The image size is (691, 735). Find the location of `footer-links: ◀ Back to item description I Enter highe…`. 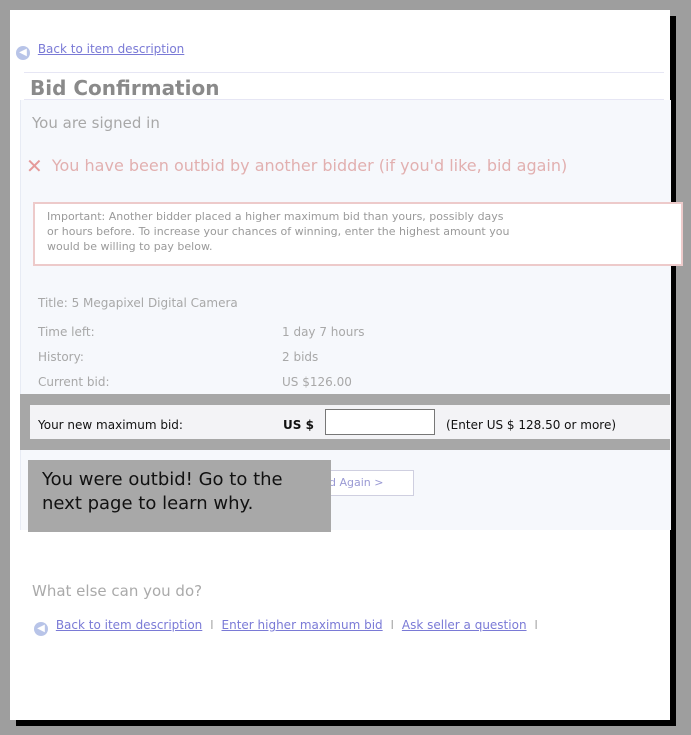

footer-links: ◀ Back to item description I Enter highe… is located at coordinates (288, 627).